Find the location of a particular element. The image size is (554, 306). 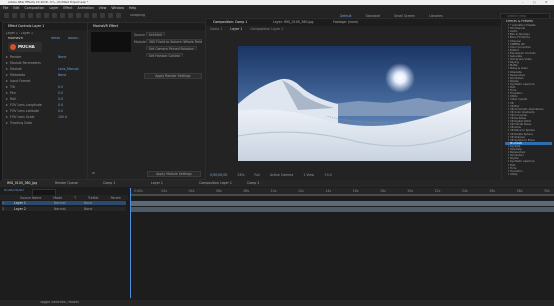

comp-subtab-1: Layer 1 is located at coordinates (236, 29).